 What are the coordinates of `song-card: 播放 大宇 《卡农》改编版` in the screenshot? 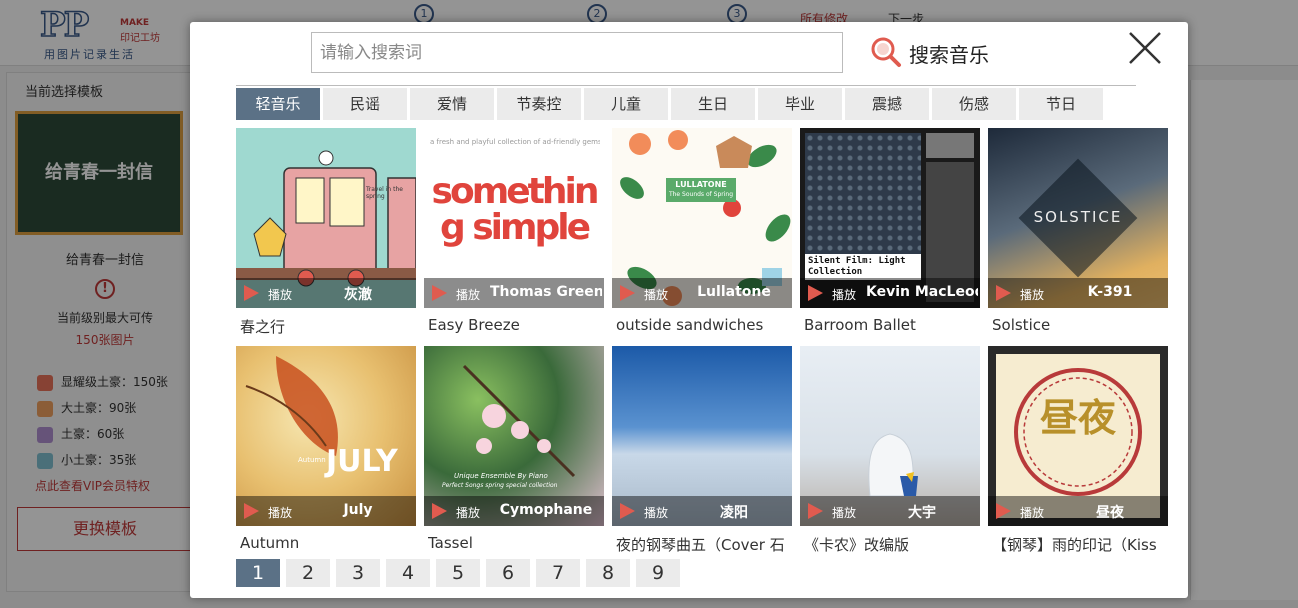 It's located at (890, 451).